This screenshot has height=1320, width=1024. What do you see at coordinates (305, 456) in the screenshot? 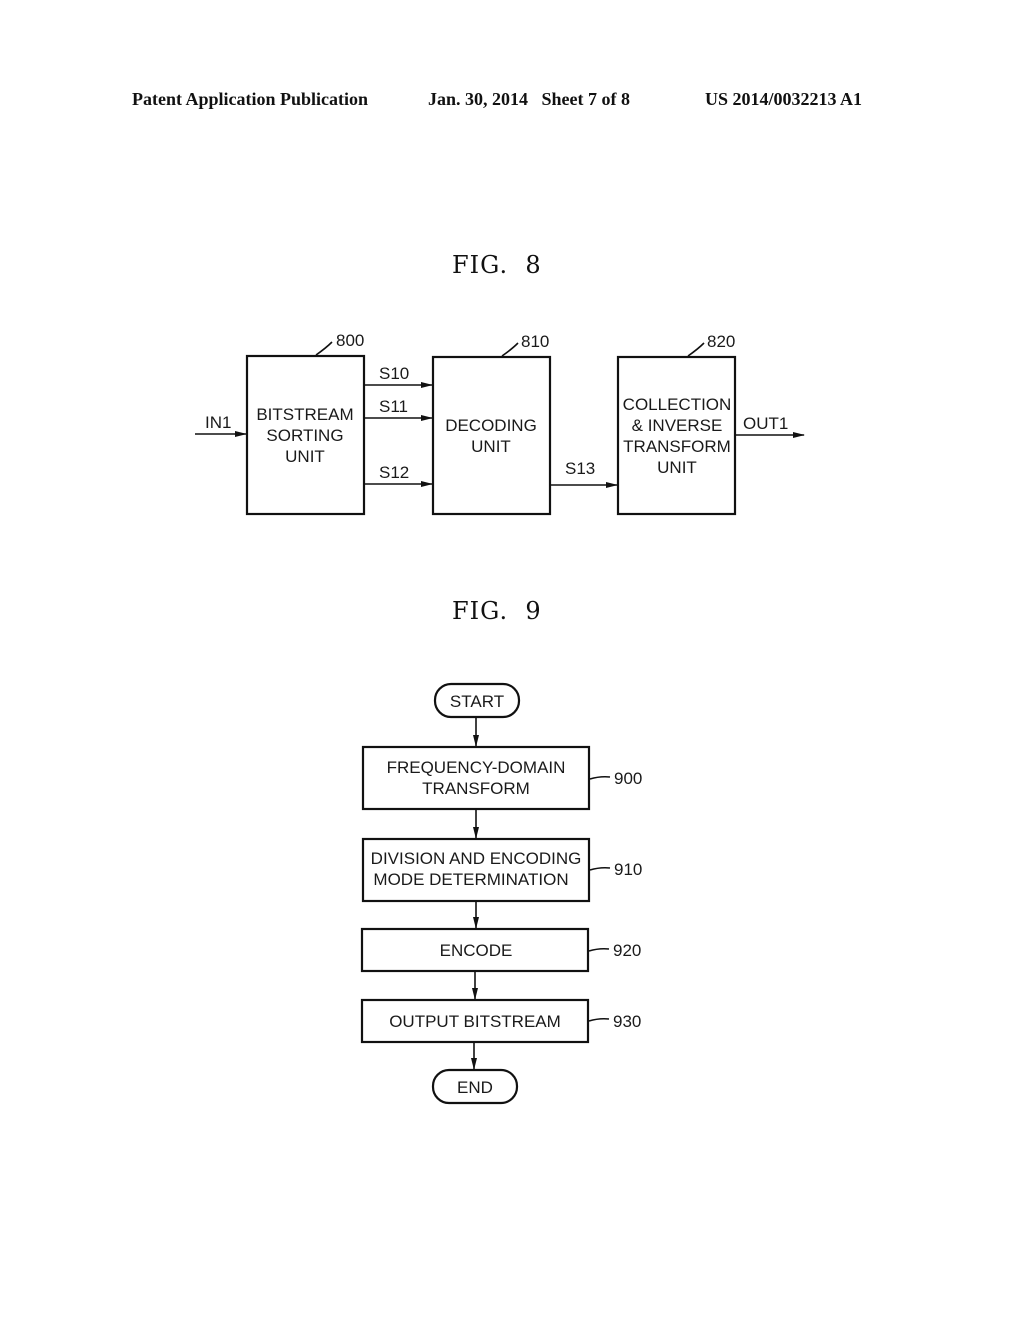
I see `block-800-line-3: UNIT` at bounding box center [305, 456].